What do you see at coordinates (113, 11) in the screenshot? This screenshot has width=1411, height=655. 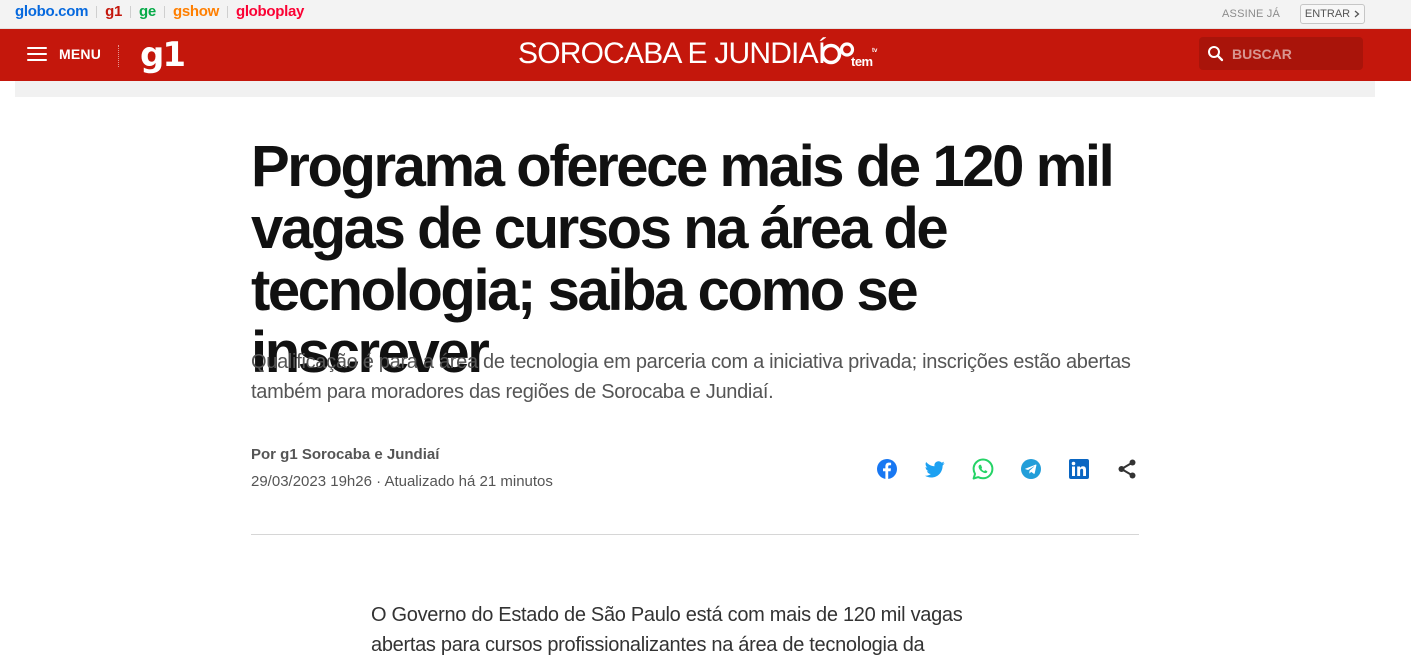 I see `link-g1: g1` at bounding box center [113, 11].